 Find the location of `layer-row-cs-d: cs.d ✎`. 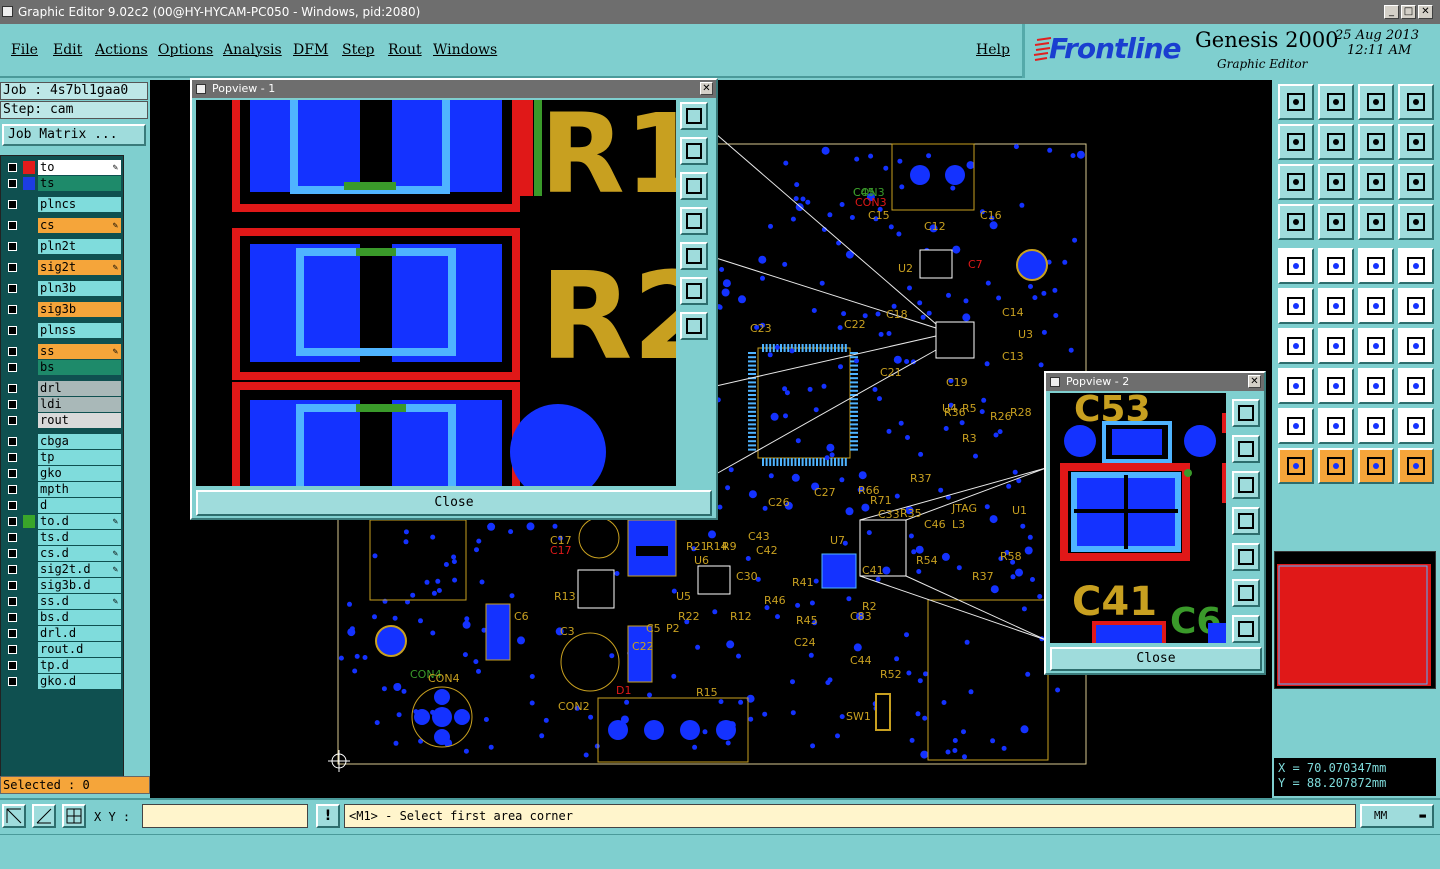

layer-row-cs-d: cs.d ✎ is located at coordinates (62, 553).